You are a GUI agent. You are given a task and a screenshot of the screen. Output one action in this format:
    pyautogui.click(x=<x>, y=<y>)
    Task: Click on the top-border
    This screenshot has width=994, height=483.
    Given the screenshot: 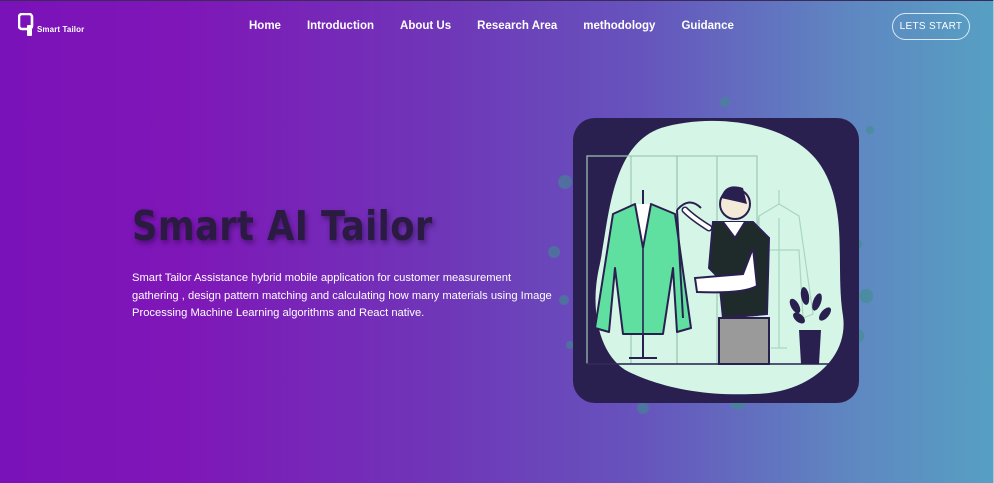 What is the action you would take?
    pyautogui.click(x=497, y=0)
    